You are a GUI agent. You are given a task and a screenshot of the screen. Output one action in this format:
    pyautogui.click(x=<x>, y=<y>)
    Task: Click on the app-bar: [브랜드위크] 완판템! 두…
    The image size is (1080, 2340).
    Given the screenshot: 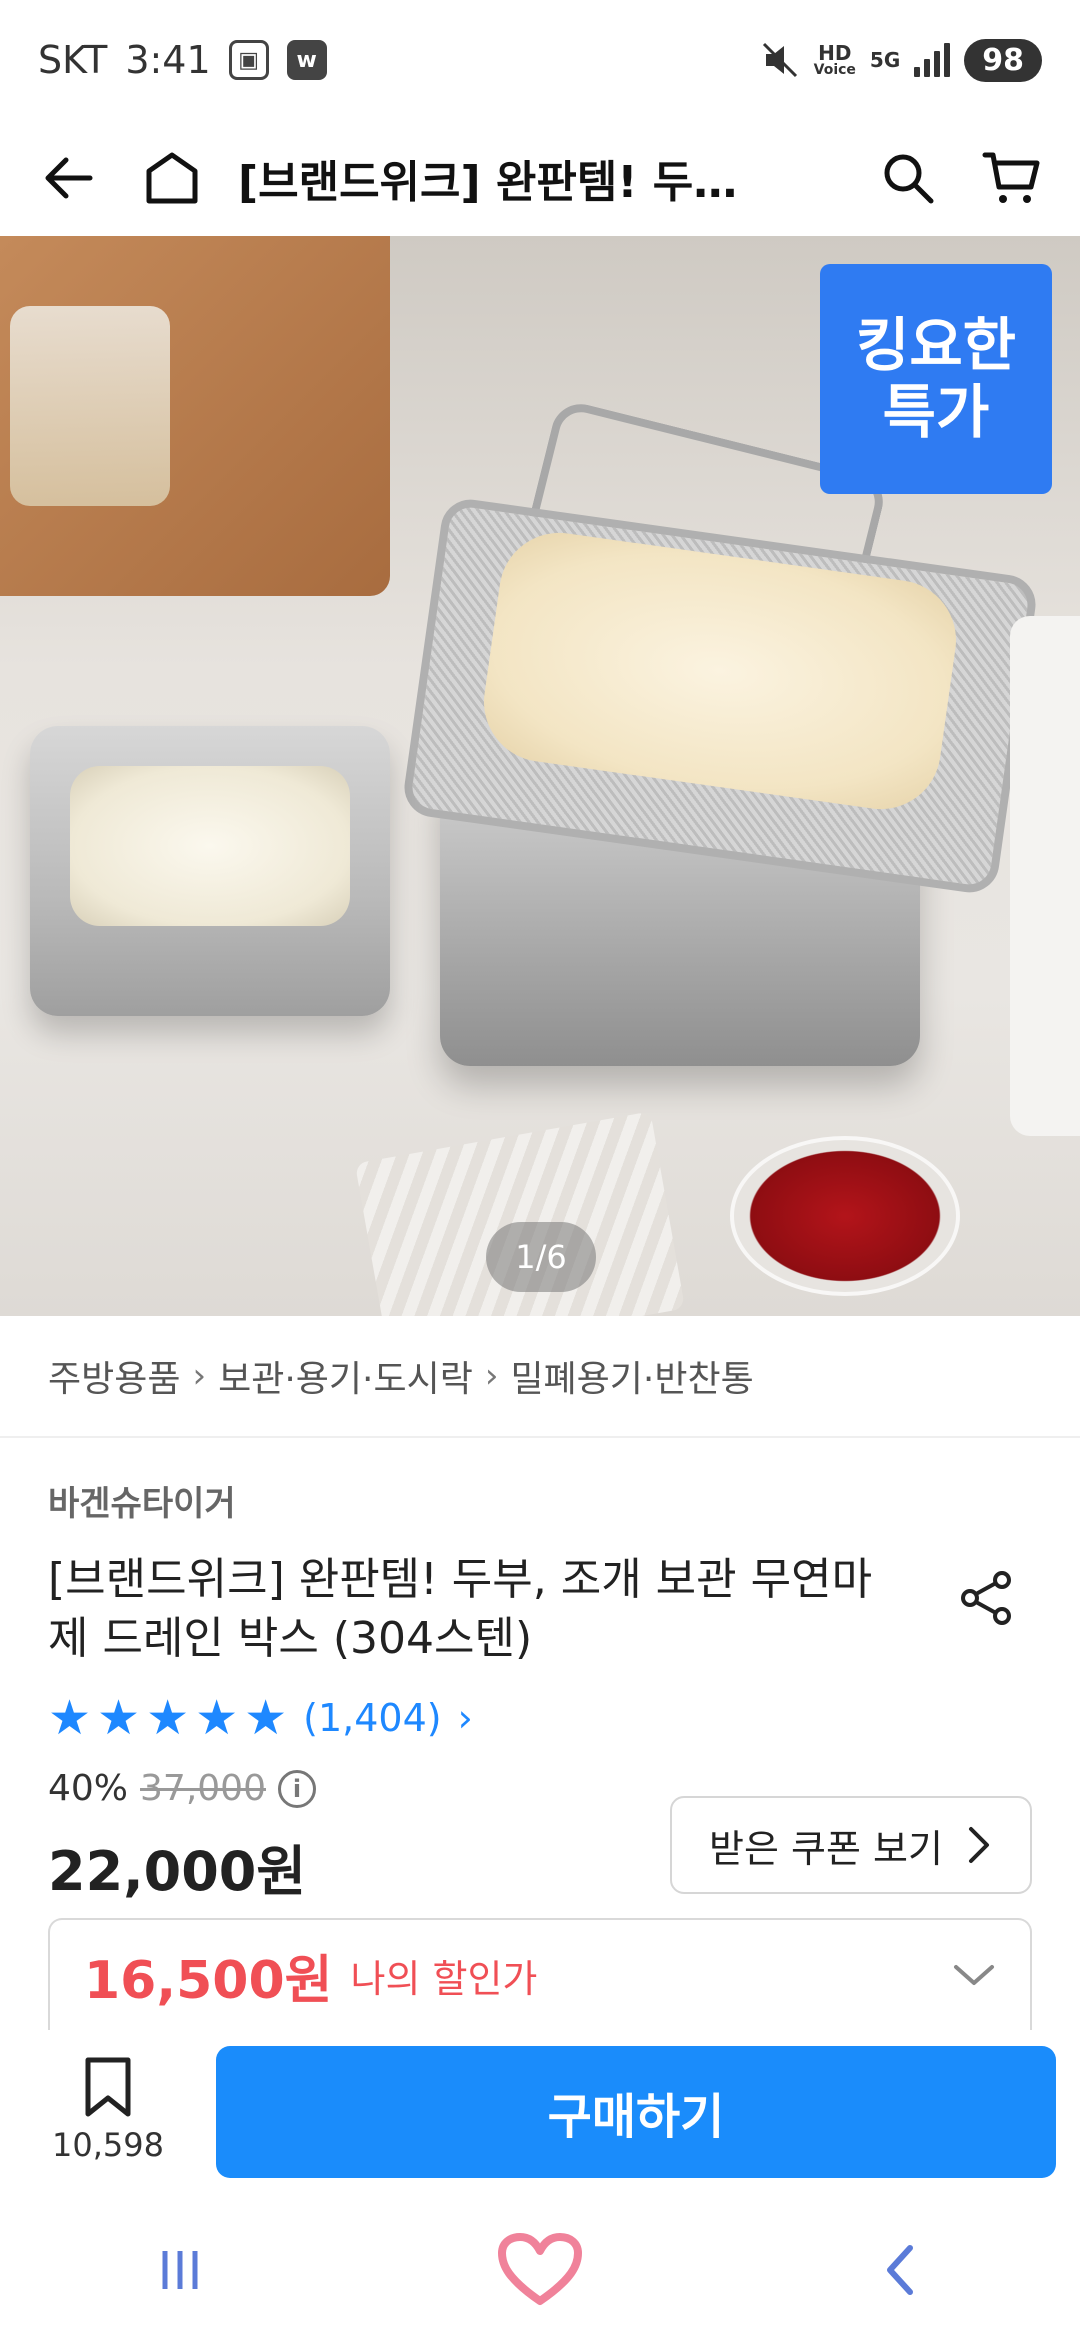 What is the action you would take?
    pyautogui.click(x=540, y=178)
    